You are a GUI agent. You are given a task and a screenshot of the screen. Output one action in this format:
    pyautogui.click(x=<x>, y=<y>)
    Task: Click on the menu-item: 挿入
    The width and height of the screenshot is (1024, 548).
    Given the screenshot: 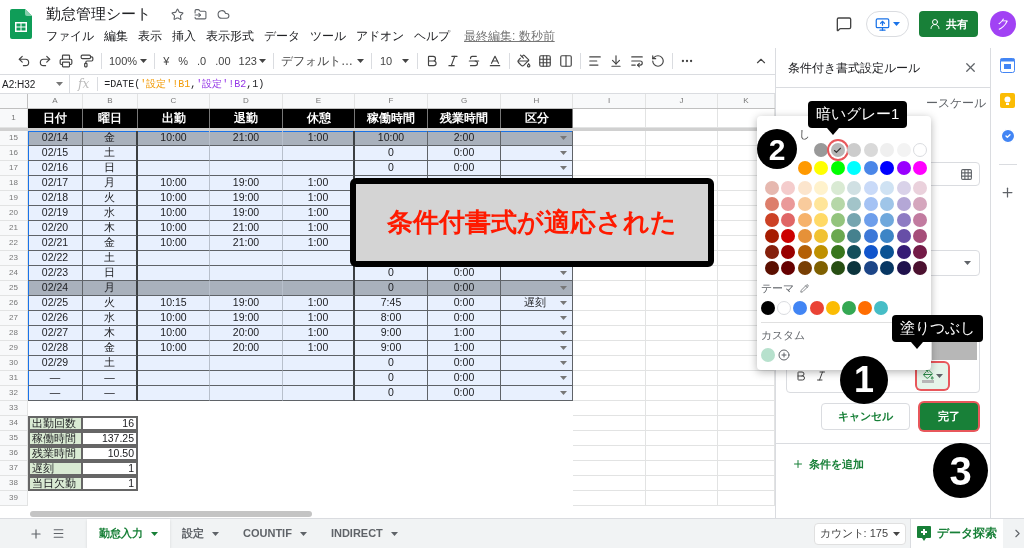 What is the action you would take?
    pyautogui.click(x=184, y=36)
    